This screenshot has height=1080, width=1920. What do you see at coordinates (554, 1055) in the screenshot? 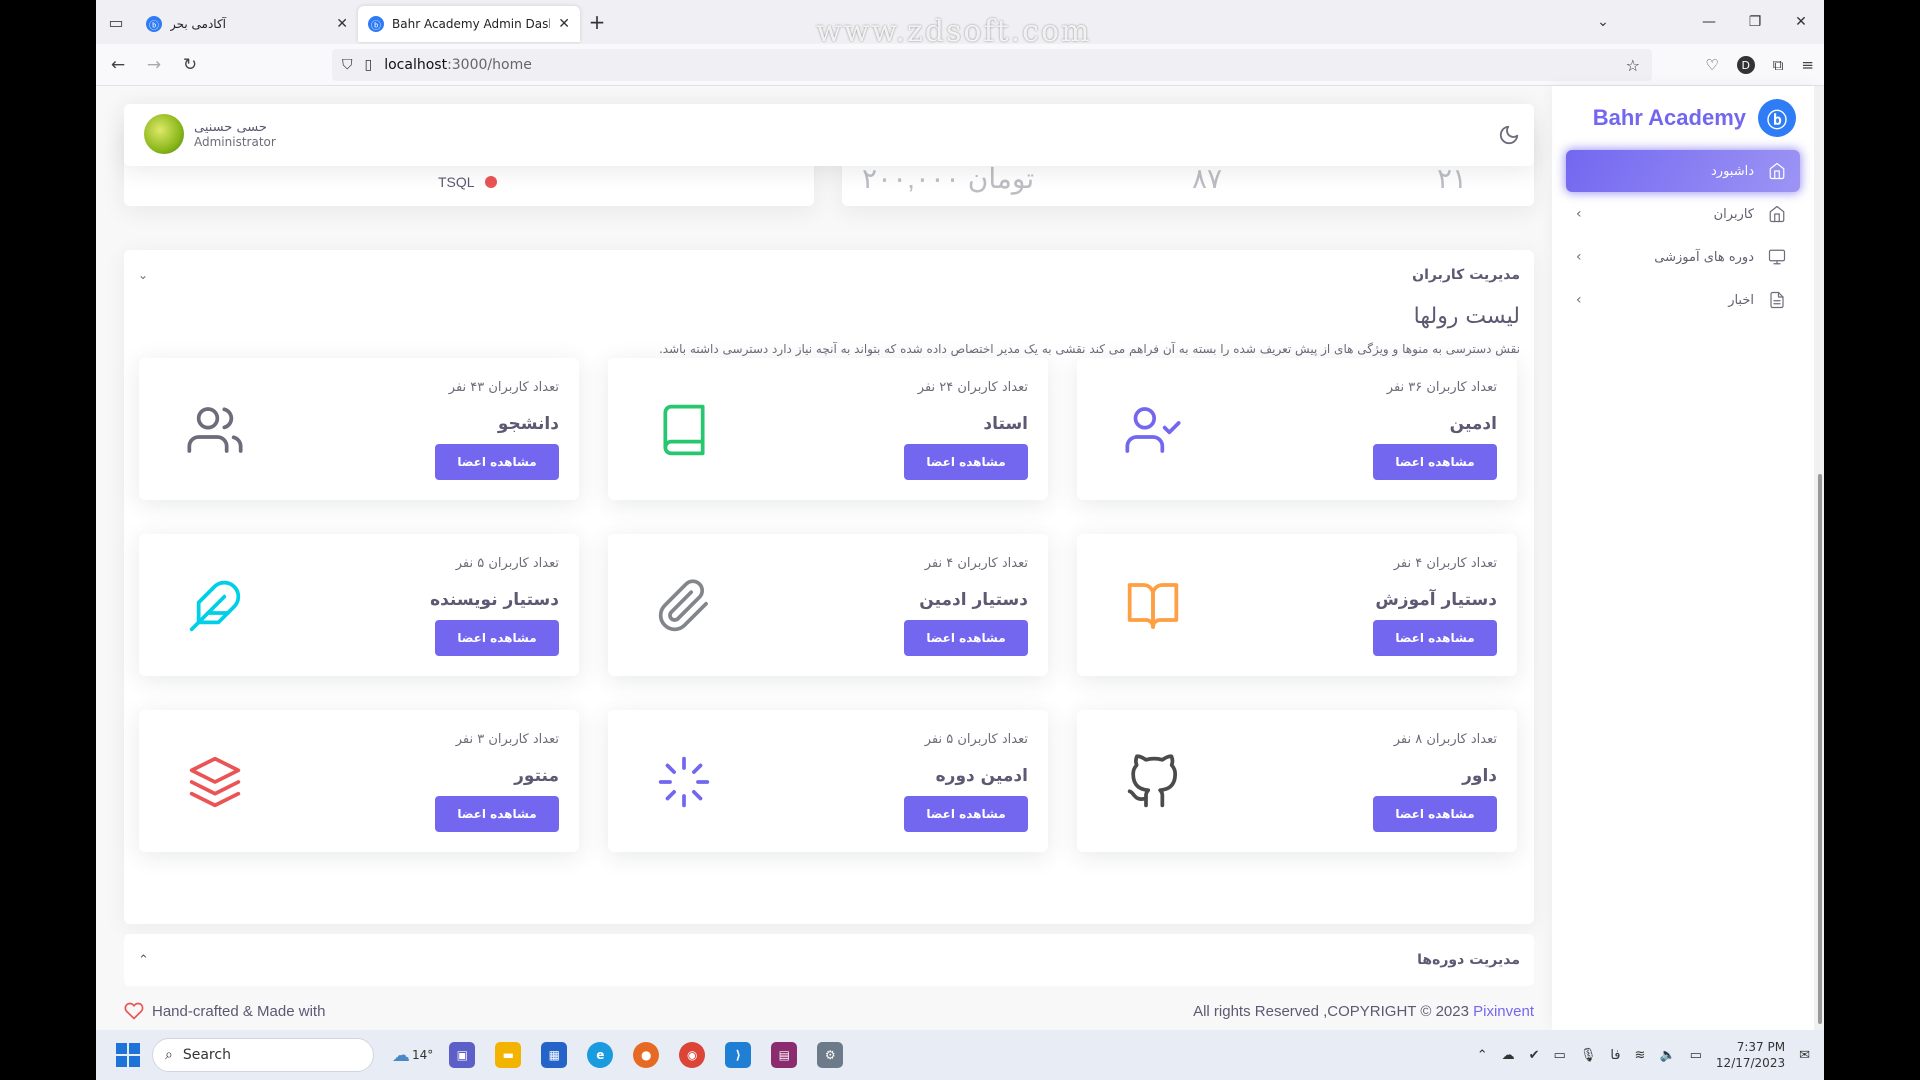
I see `store-icon: ▦` at bounding box center [554, 1055].